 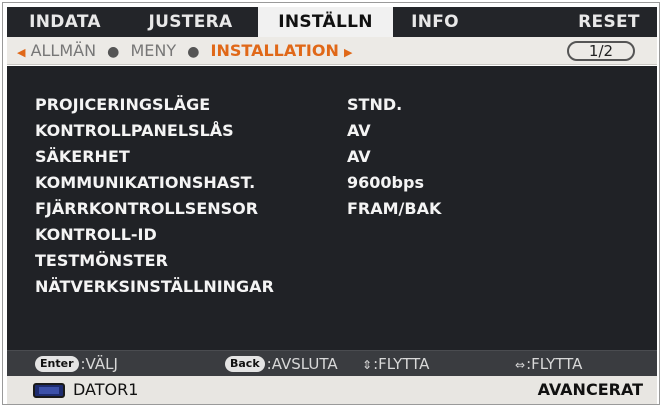 What do you see at coordinates (106, 389) in the screenshot?
I see `input-source-label: DATOR1` at bounding box center [106, 389].